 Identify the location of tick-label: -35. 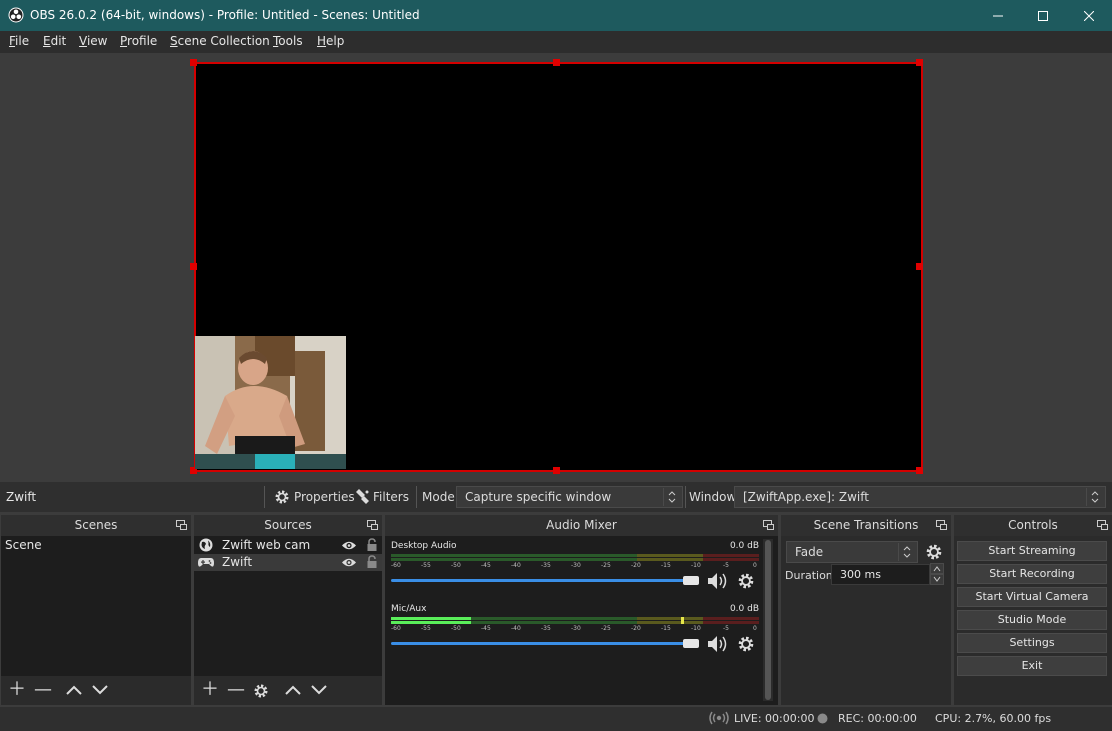
(546, 565).